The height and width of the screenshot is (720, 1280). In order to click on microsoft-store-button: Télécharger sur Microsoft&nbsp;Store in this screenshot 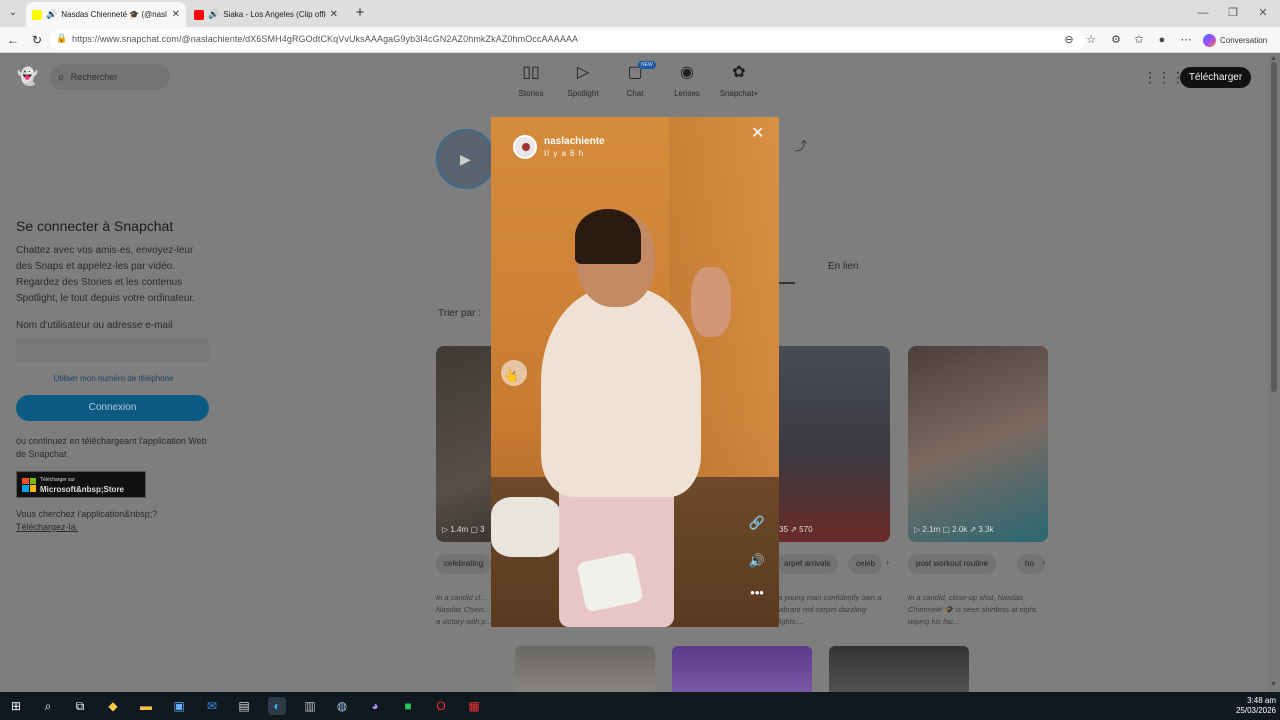, I will do `click(81, 484)`.